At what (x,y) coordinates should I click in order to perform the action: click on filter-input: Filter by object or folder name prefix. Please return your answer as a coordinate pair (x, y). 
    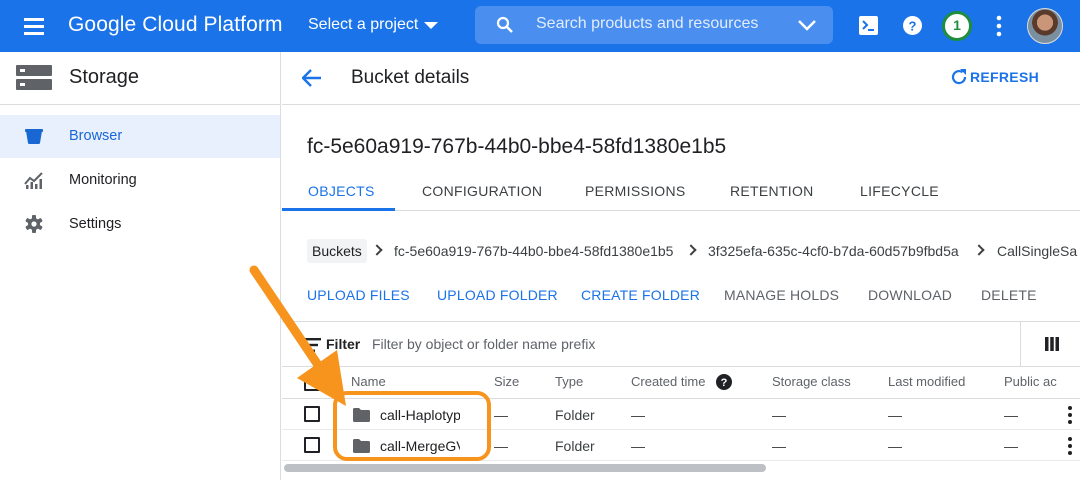
    Looking at the image, I should click on (483, 344).